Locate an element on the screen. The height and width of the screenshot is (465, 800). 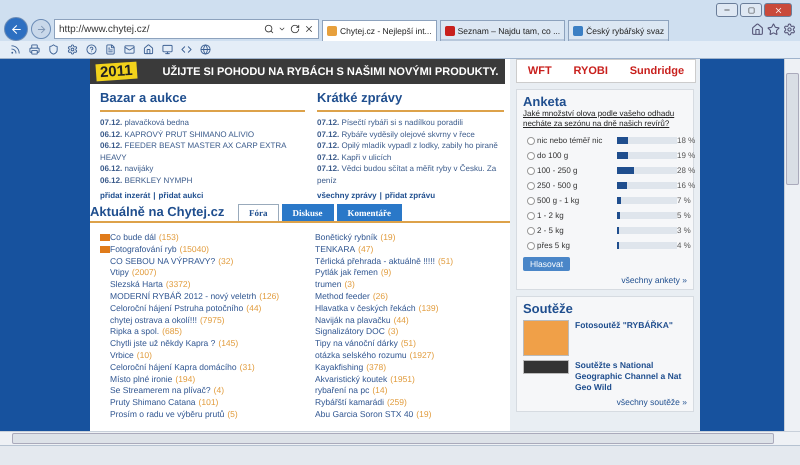
minimize-button is located at coordinates (727, 10).